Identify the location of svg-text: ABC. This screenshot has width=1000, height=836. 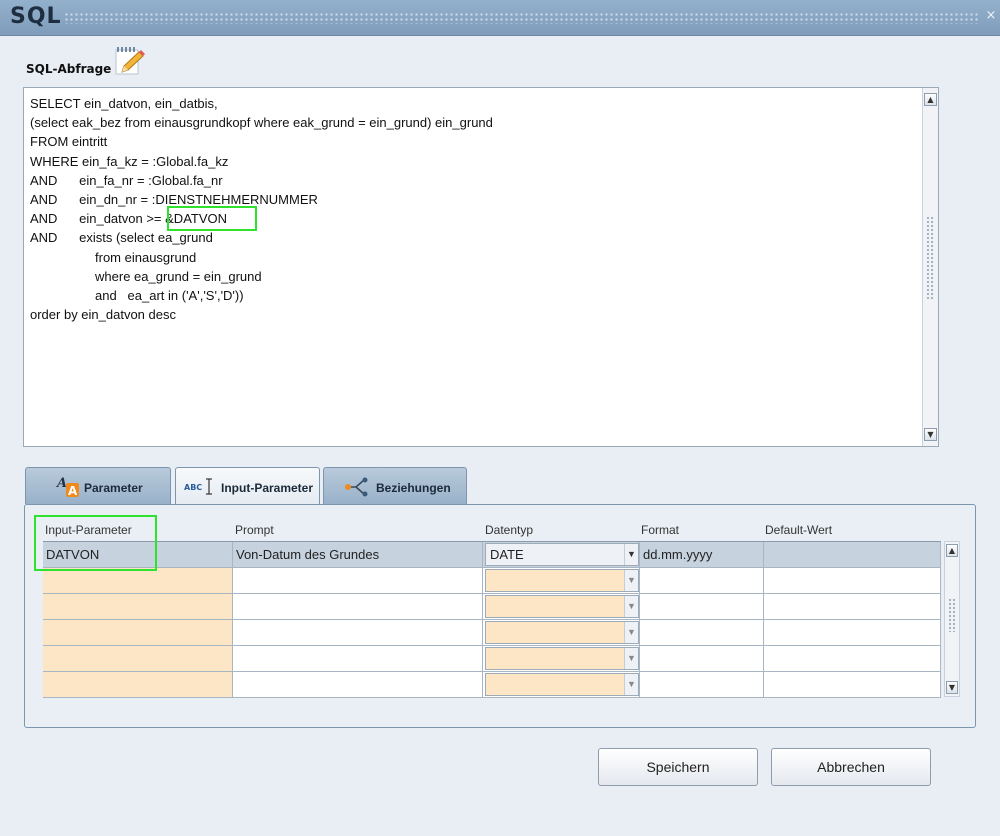
(193, 487).